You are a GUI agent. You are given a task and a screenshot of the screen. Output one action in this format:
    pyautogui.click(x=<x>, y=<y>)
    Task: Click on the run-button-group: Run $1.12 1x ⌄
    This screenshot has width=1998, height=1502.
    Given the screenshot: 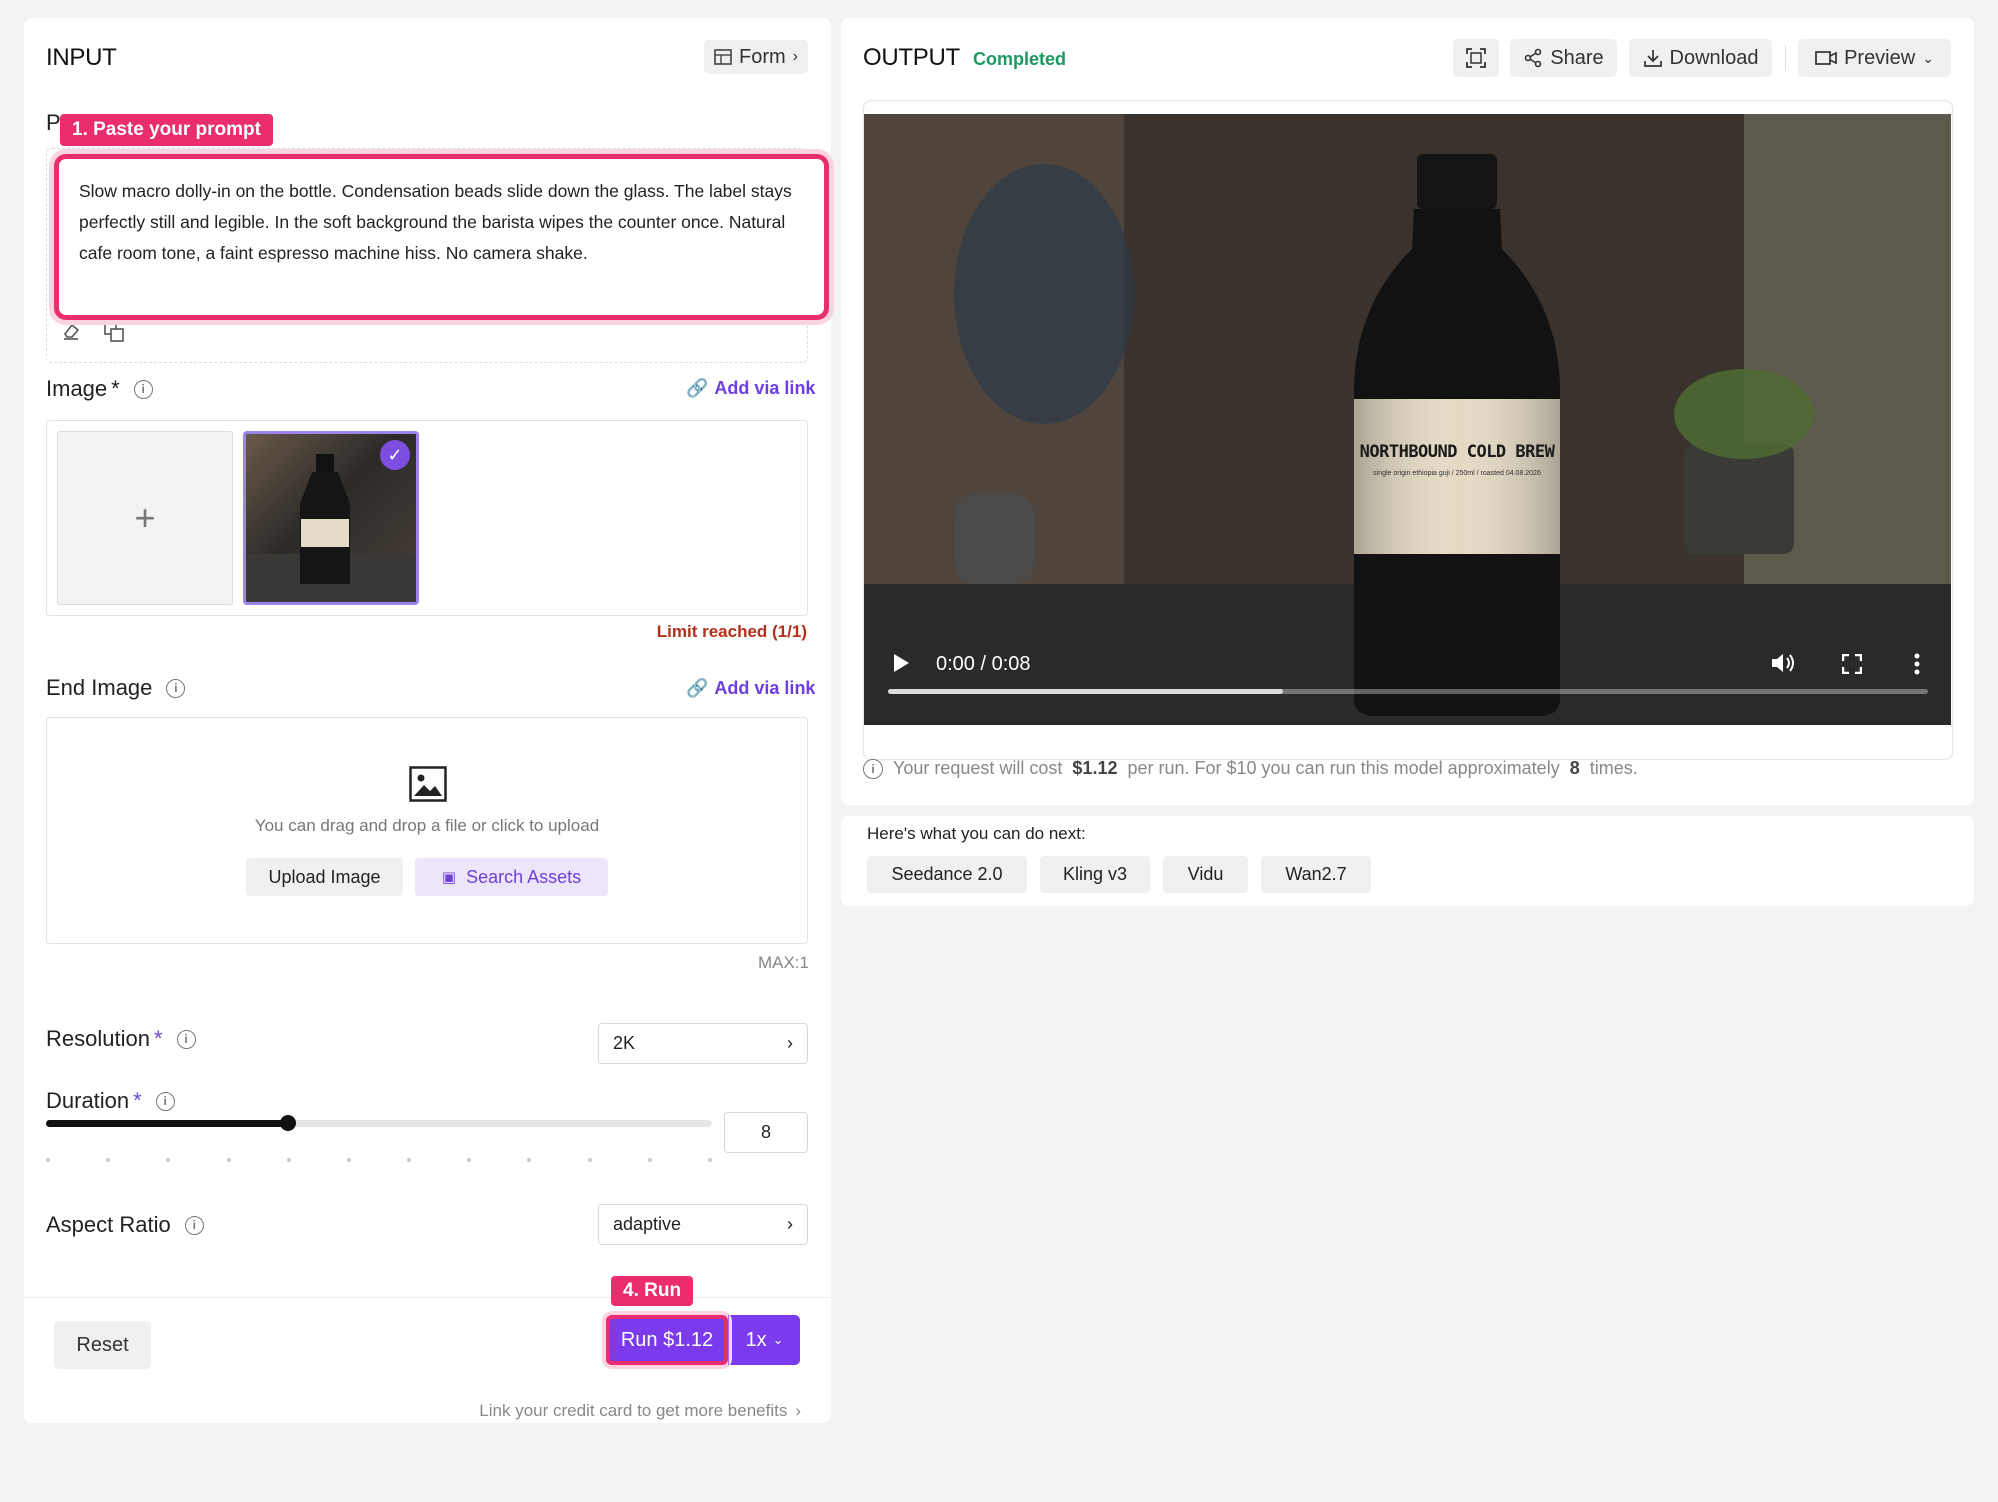 What is the action you would take?
    pyautogui.click(x=703, y=1340)
    